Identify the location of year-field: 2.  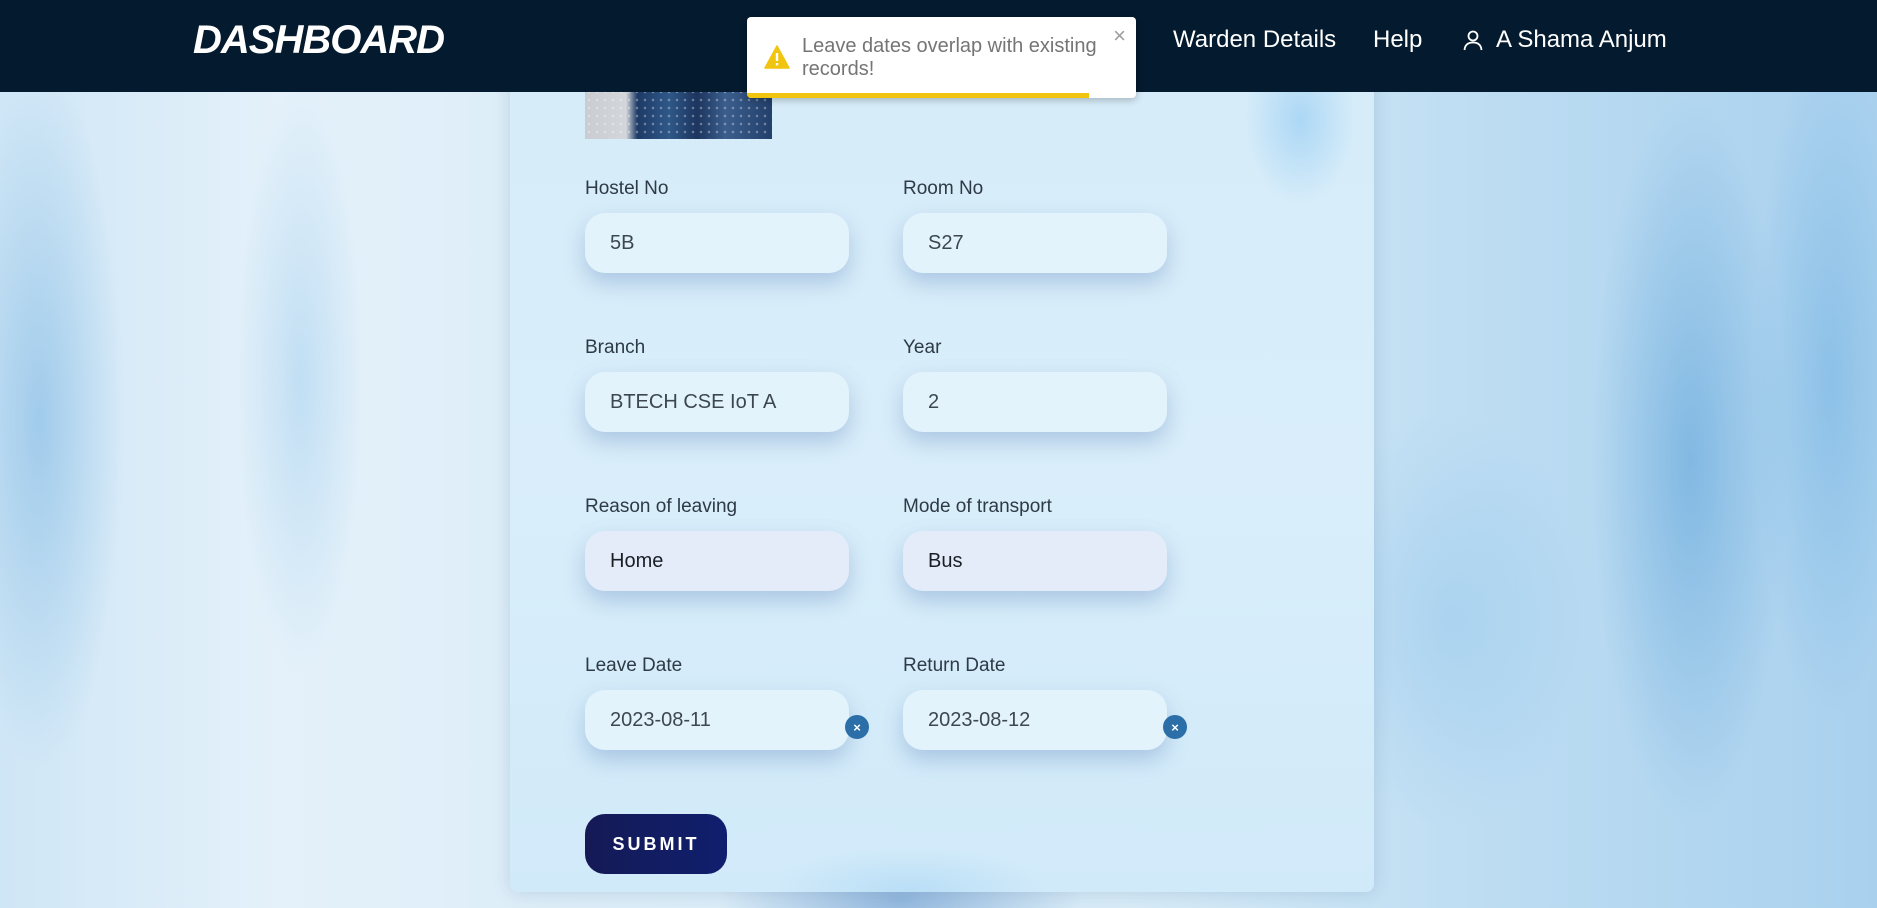
(1035, 402).